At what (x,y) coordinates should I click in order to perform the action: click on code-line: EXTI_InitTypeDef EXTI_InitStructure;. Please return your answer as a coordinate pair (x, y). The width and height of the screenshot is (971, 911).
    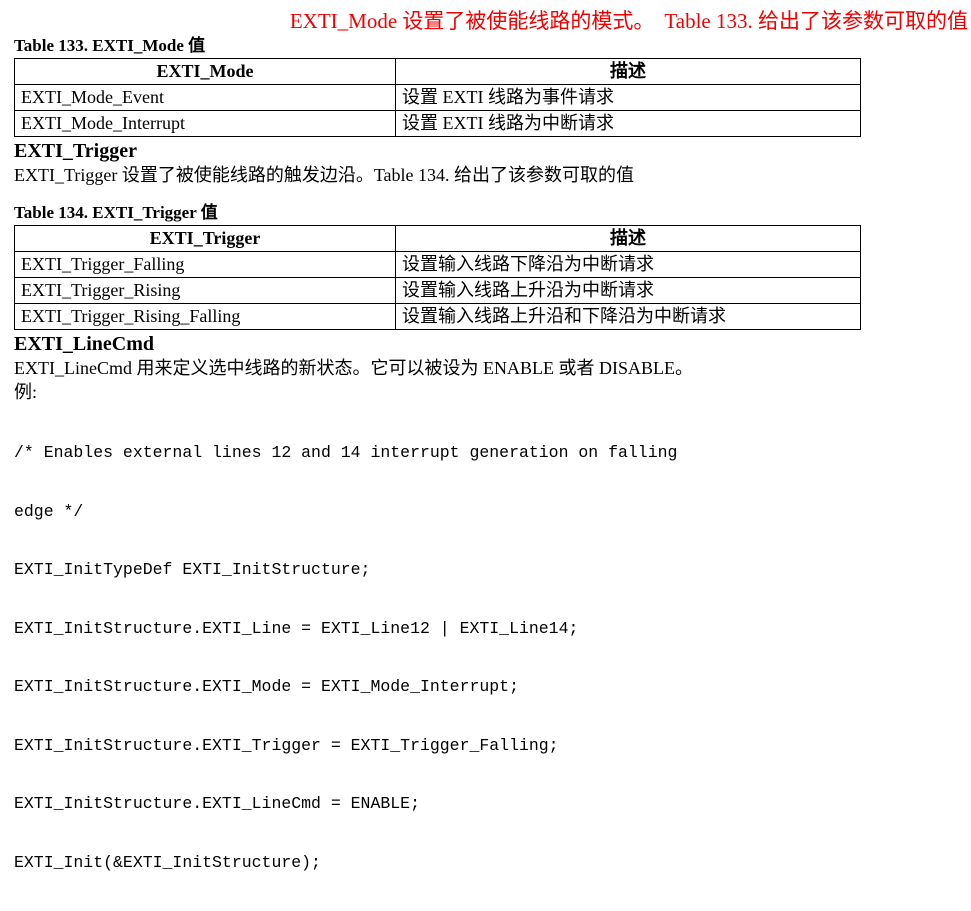
    Looking at the image, I should click on (192, 569).